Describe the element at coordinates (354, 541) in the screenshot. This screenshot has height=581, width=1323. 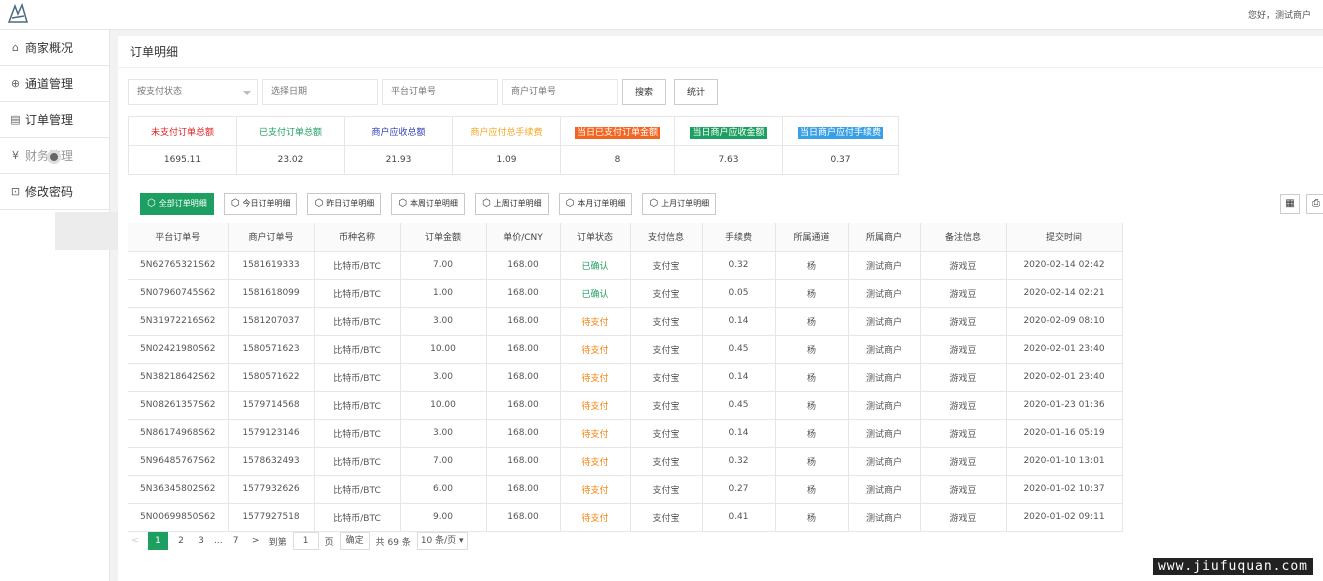
I see `goto-confirm-button: 确定` at that location.